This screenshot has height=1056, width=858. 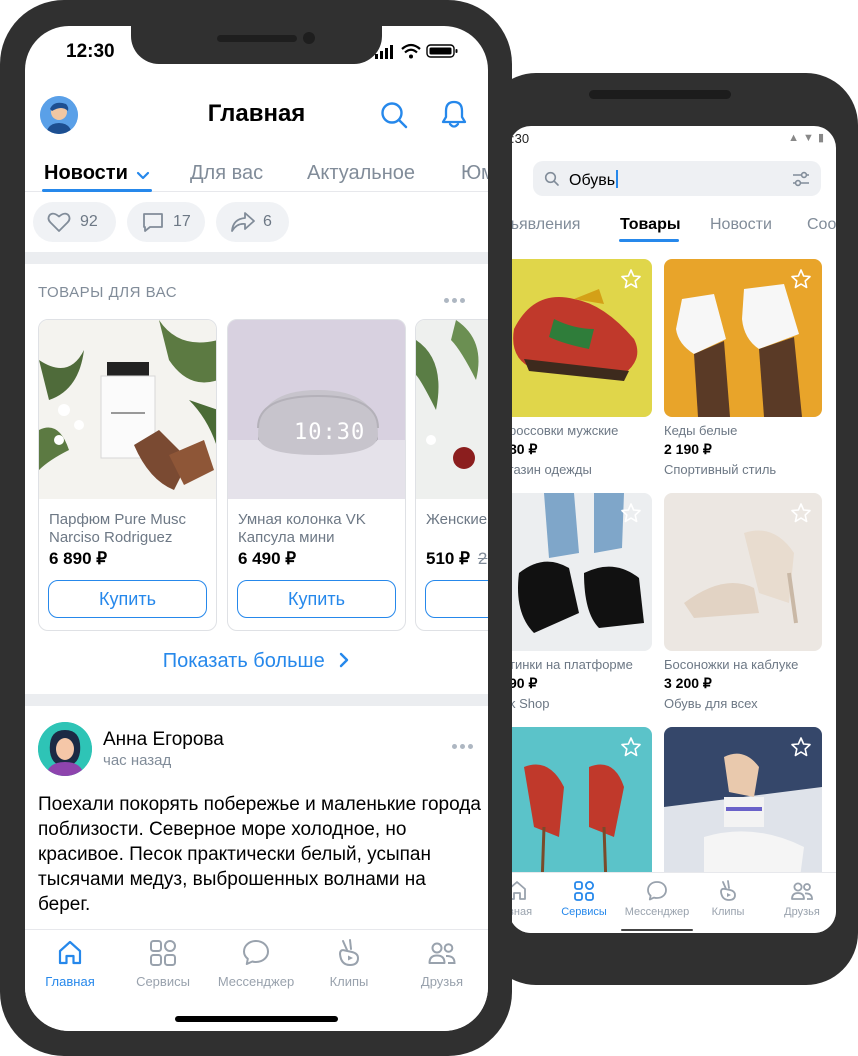 What do you see at coordinates (108, 292) in the screenshot?
I see `section-title: ТОВАРЫ ДЛЯ ВАС` at bounding box center [108, 292].